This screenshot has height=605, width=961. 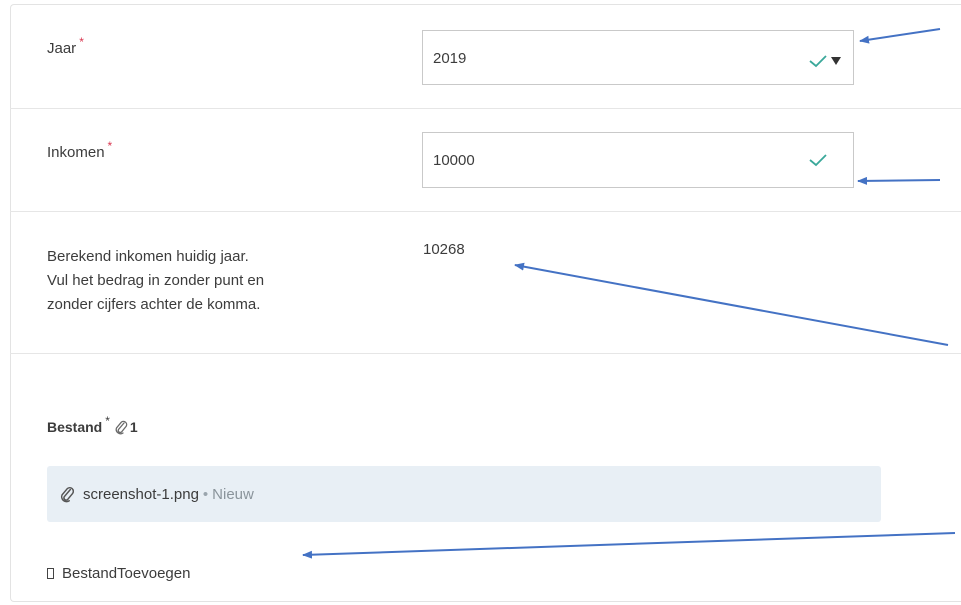 I want to click on year-select-value: 2019, so click(x=450, y=58).